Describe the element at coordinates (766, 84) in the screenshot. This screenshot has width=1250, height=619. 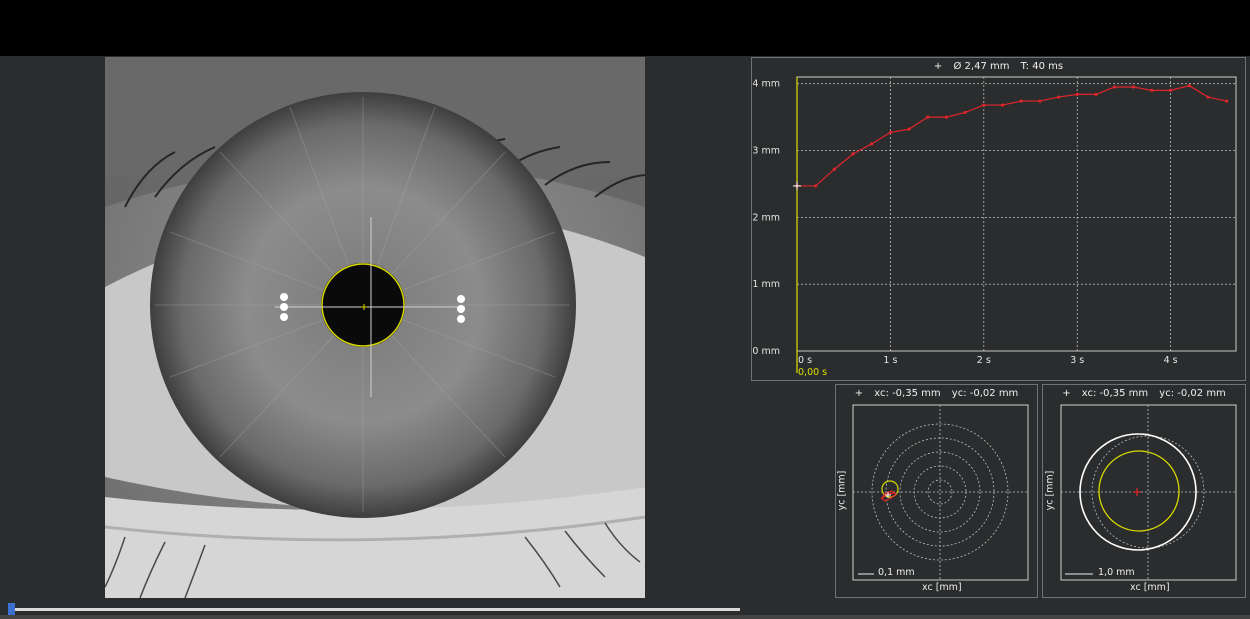
I see `y-tick-label: 4 mm` at that location.